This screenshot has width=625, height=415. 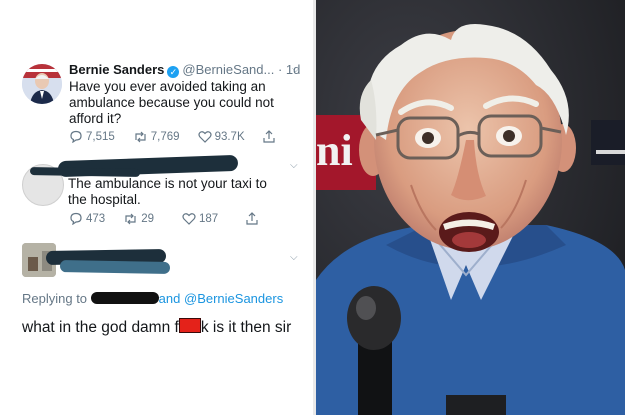 I want to click on tweet-text-end: k is it then sir, so click(x=246, y=327).